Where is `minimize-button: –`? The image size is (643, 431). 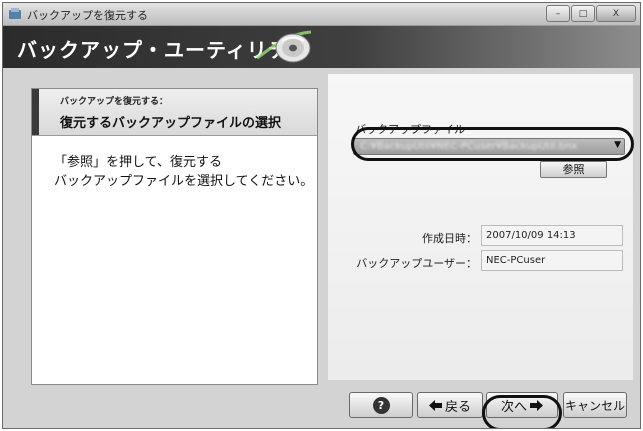
minimize-button: – is located at coordinates (558, 13).